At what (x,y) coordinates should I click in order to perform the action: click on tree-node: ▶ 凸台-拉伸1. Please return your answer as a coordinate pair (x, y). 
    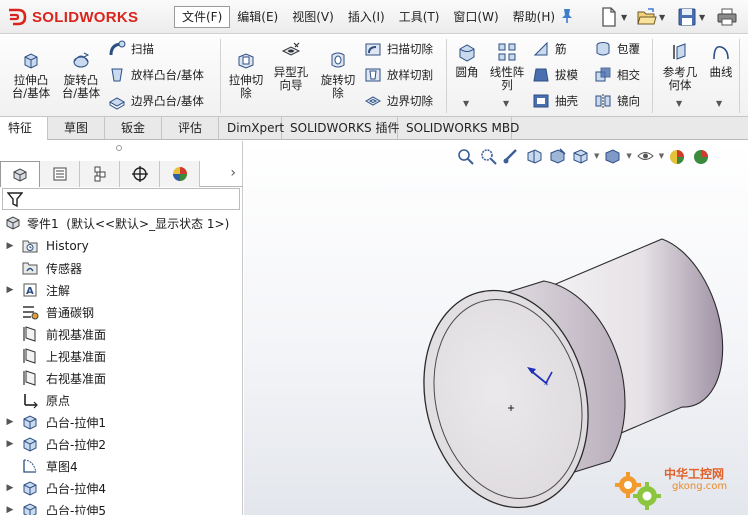
    Looking at the image, I should click on (121, 422).